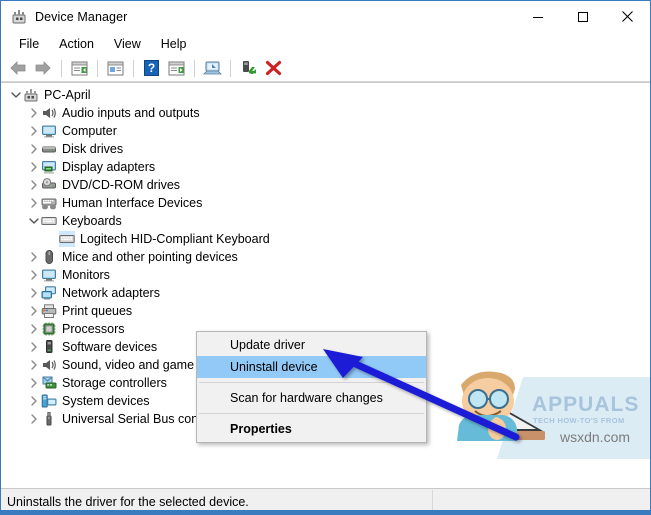  I want to click on disk-drive-icon, so click(49, 149).